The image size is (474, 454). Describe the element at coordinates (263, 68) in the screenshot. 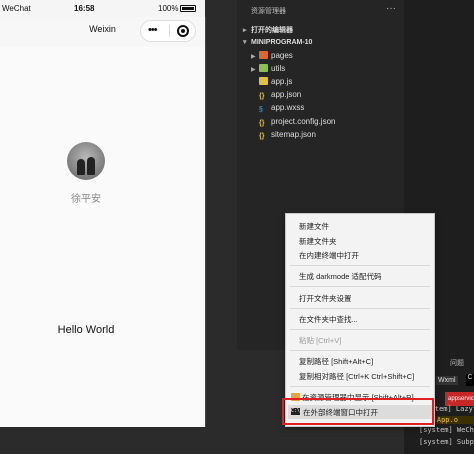

I see `folder-utils-icon` at that location.